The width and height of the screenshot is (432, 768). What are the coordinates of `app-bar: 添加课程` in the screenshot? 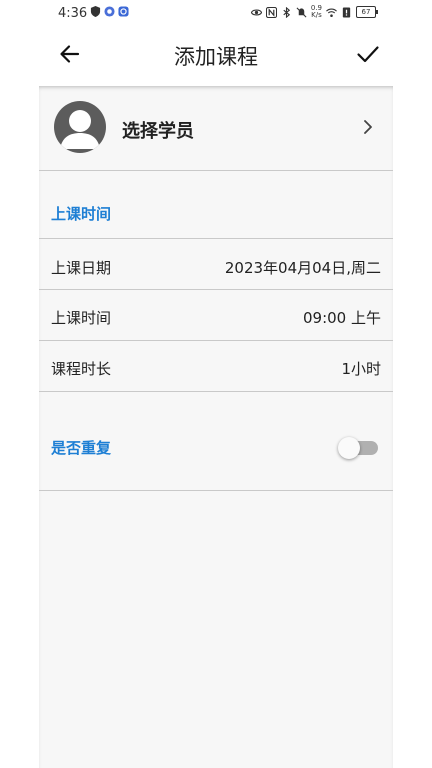 It's located at (216, 56).